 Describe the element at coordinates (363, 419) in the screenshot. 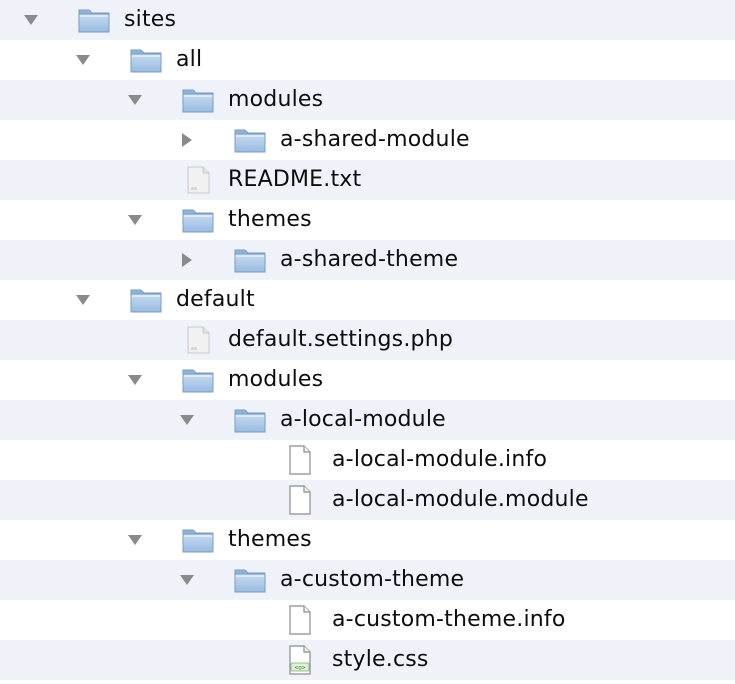

I see `tree-item-label: a-local-module` at that location.